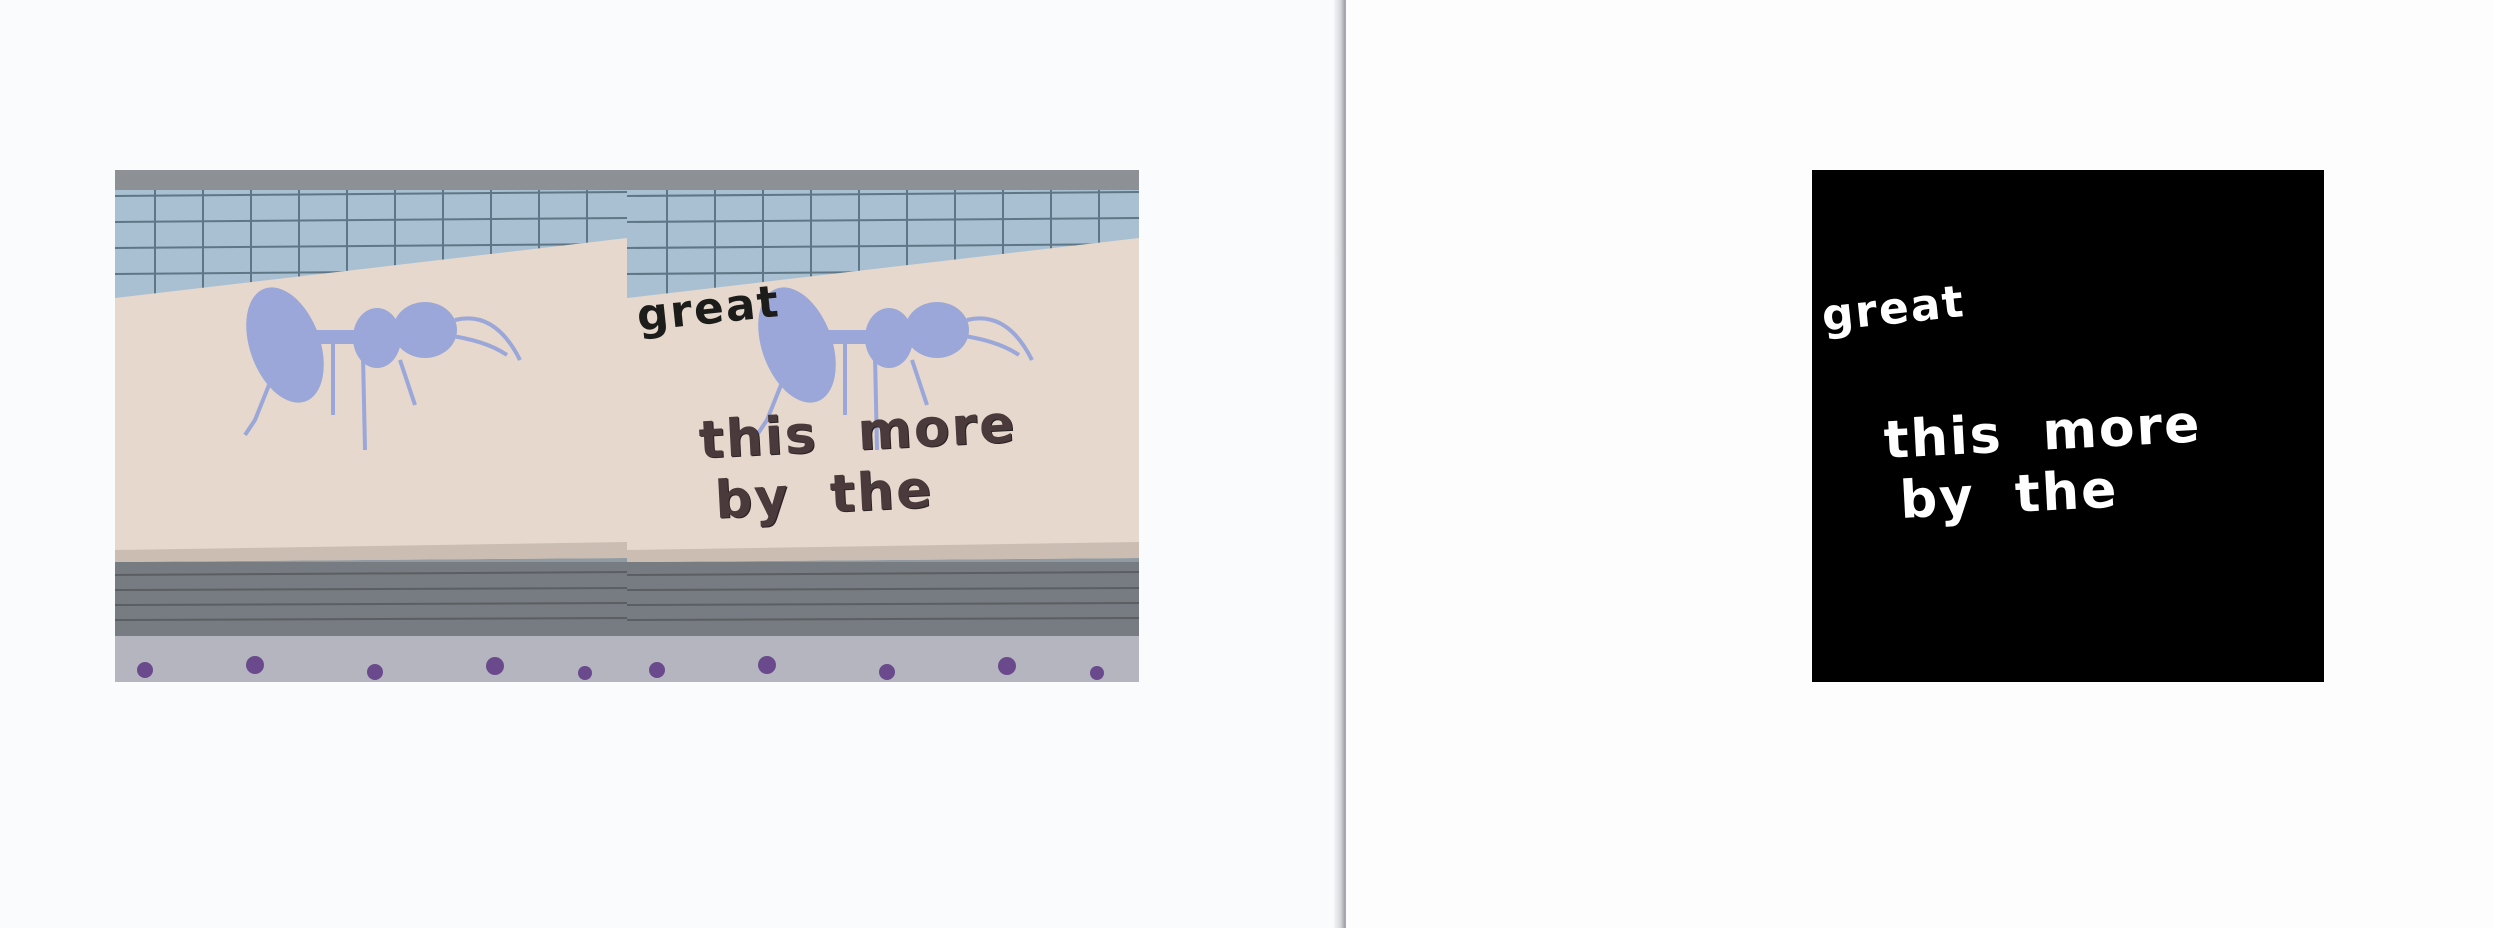 Image resolution: width=2494 pixels, height=928 pixels. I want to click on mask-line-1: this more, so click(2042, 432).